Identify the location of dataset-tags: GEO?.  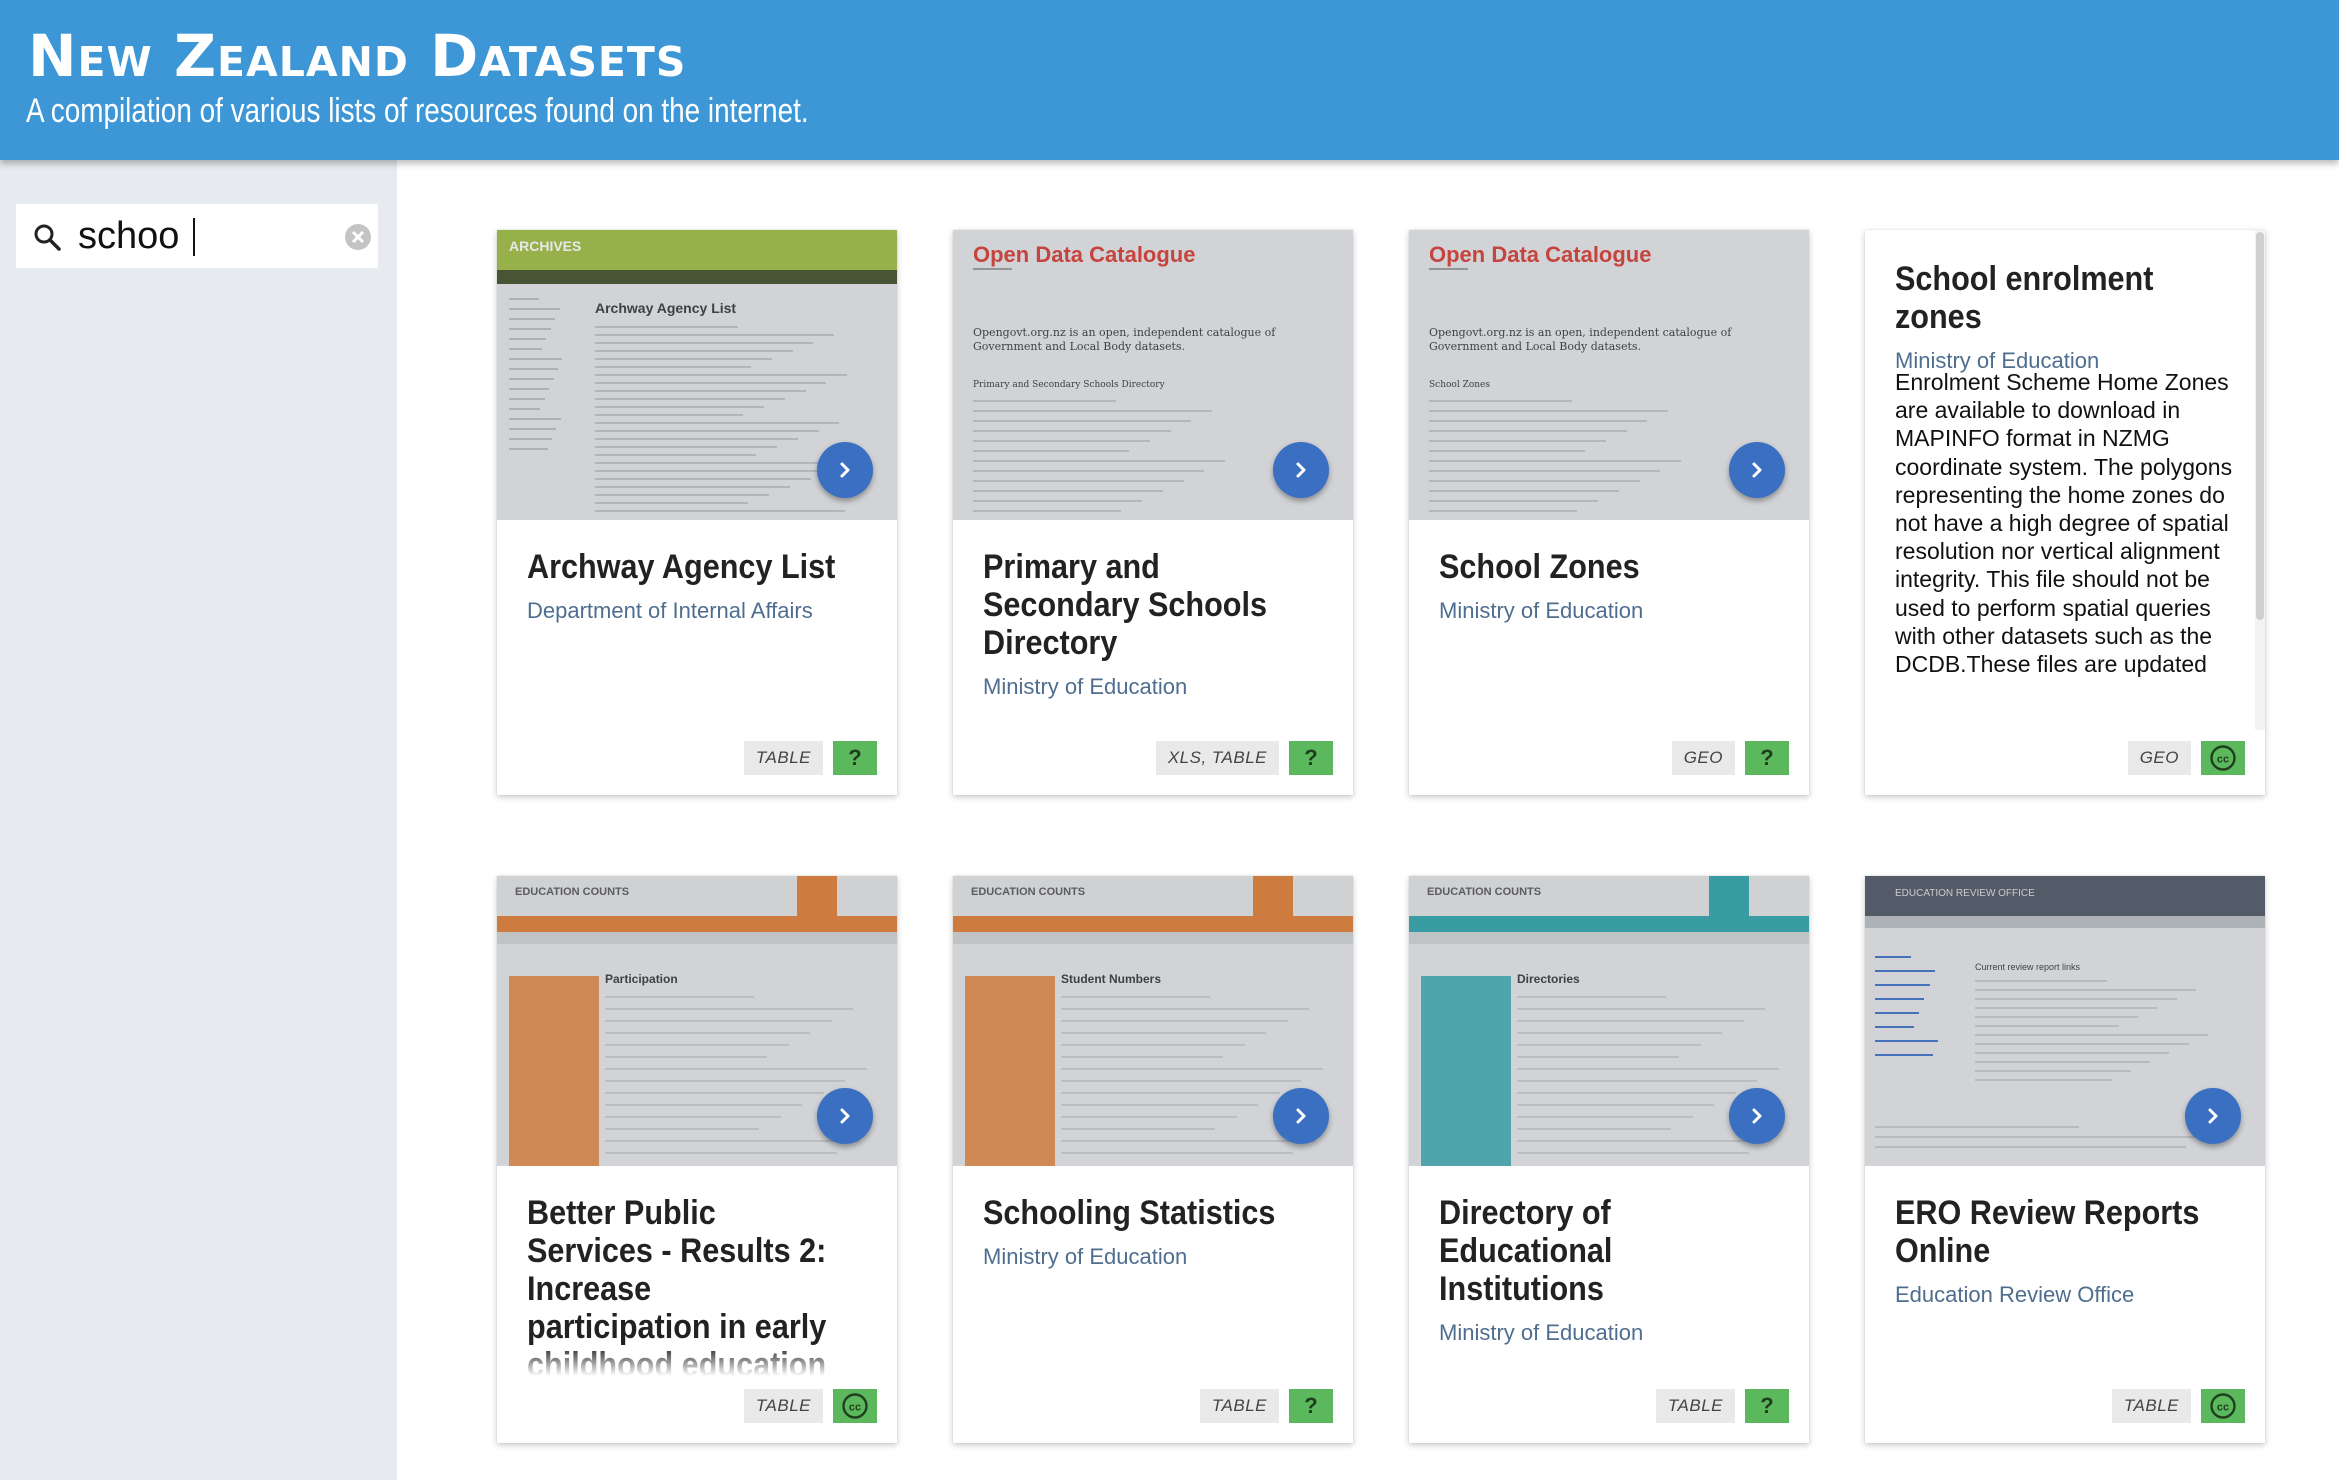
(1730, 758).